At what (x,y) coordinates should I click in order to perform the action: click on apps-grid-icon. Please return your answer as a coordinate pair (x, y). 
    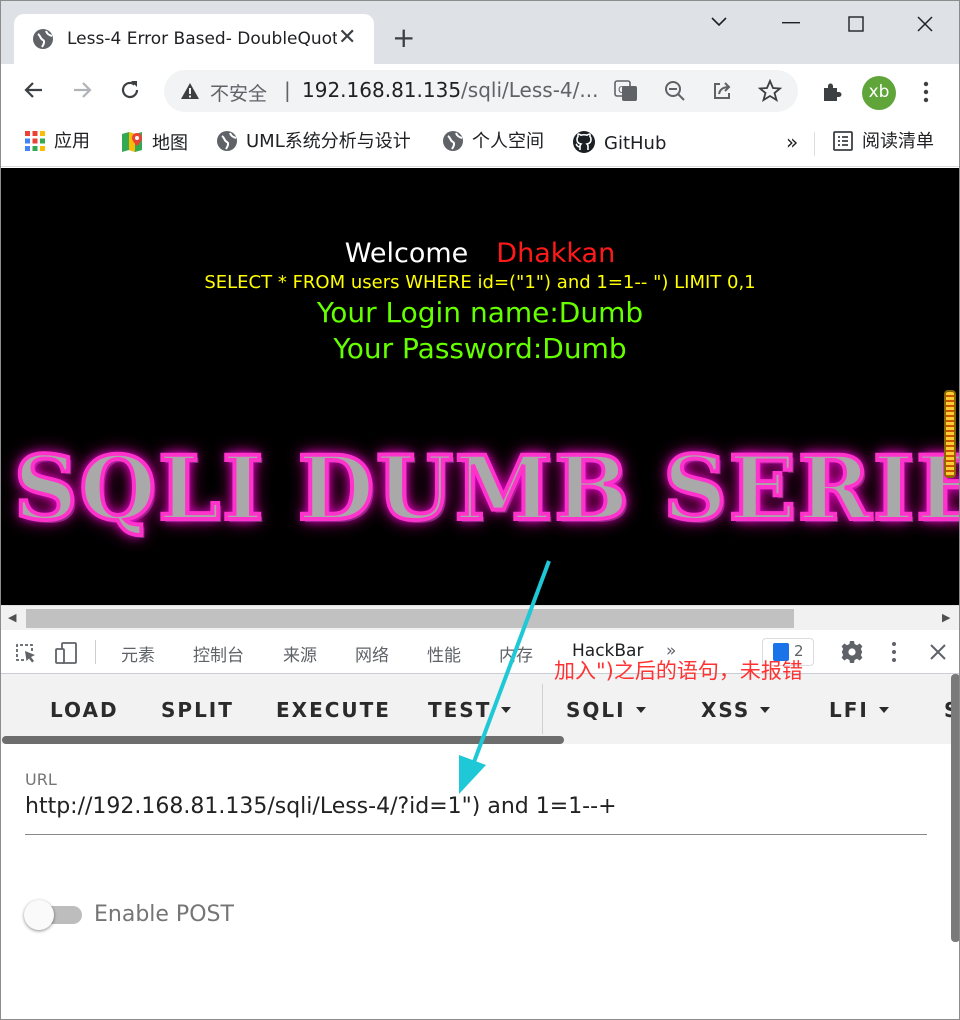
    Looking at the image, I should click on (35, 141).